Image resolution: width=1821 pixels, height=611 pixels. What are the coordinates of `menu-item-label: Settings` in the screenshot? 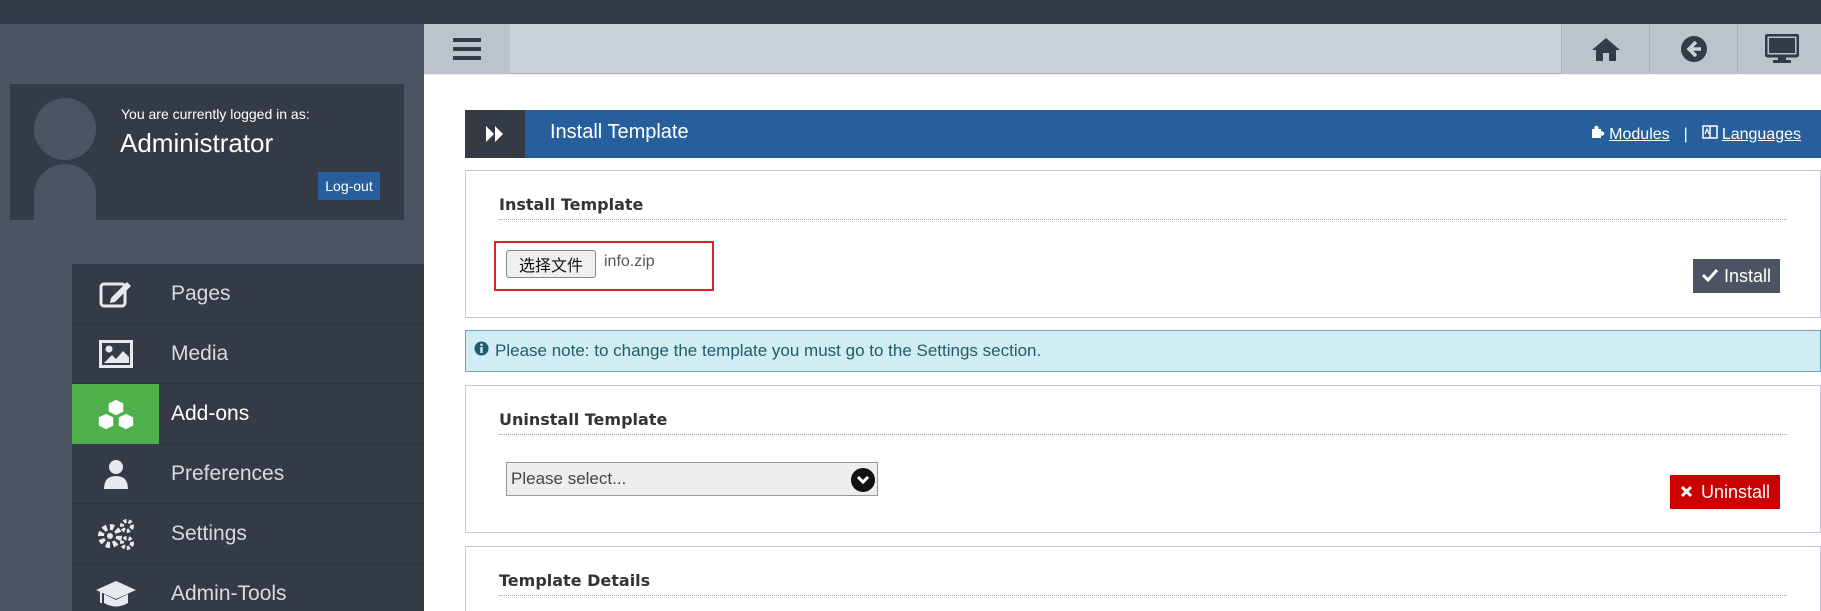 It's located at (209, 533).